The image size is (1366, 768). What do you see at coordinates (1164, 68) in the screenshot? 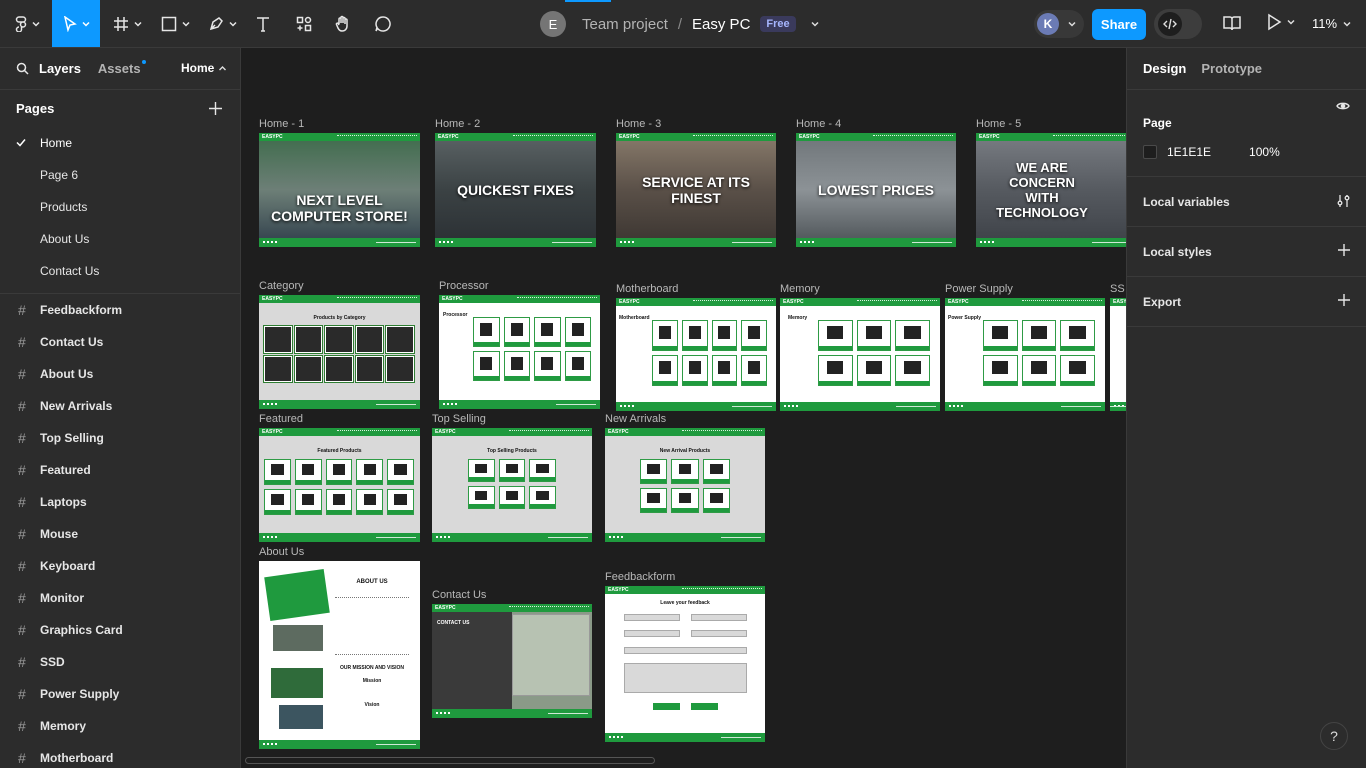
I see `tab-design: Design` at bounding box center [1164, 68].